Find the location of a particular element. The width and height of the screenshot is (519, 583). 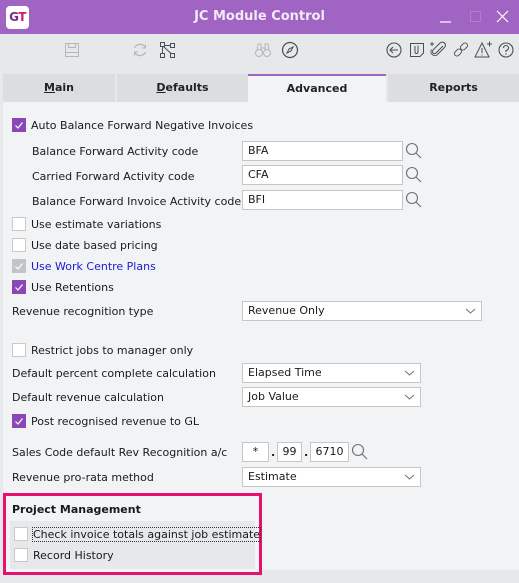

cf-activity-search-icon is located at coordinates (414, 175).